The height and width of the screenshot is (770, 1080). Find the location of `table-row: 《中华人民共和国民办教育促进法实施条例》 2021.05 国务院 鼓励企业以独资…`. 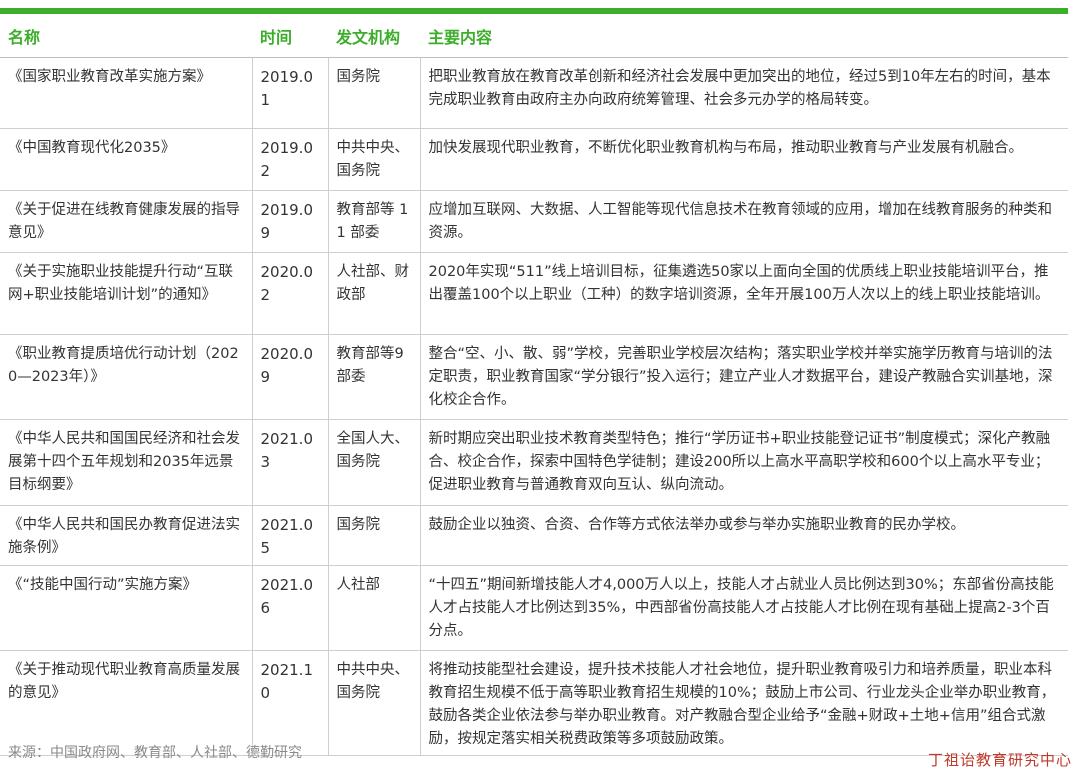

table-row: 《中华人民共和国民办教育促进法实施条例》 2021.05 国务院 鼓励企业以独资… is located at coordinates (534, 535).